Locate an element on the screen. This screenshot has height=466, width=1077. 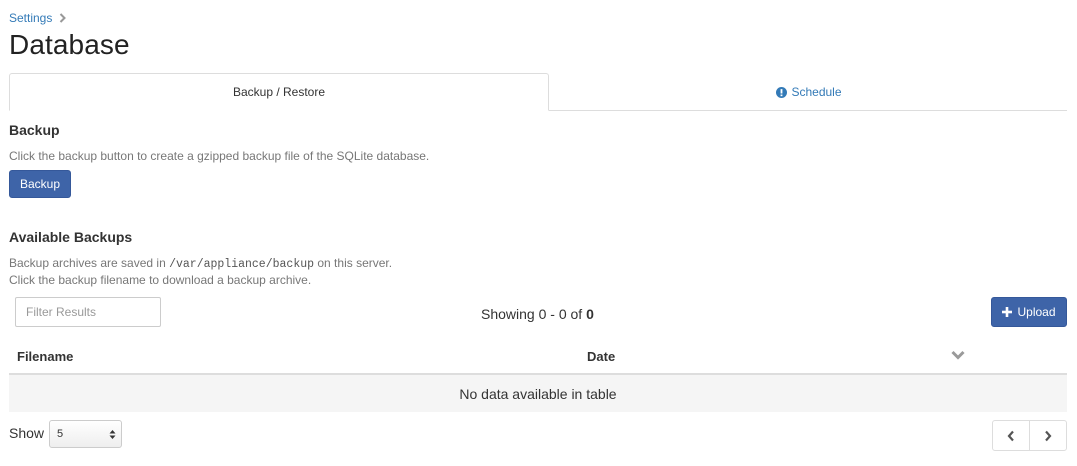
table-empty-row: No data available in table is located at coordinates (538, 393).